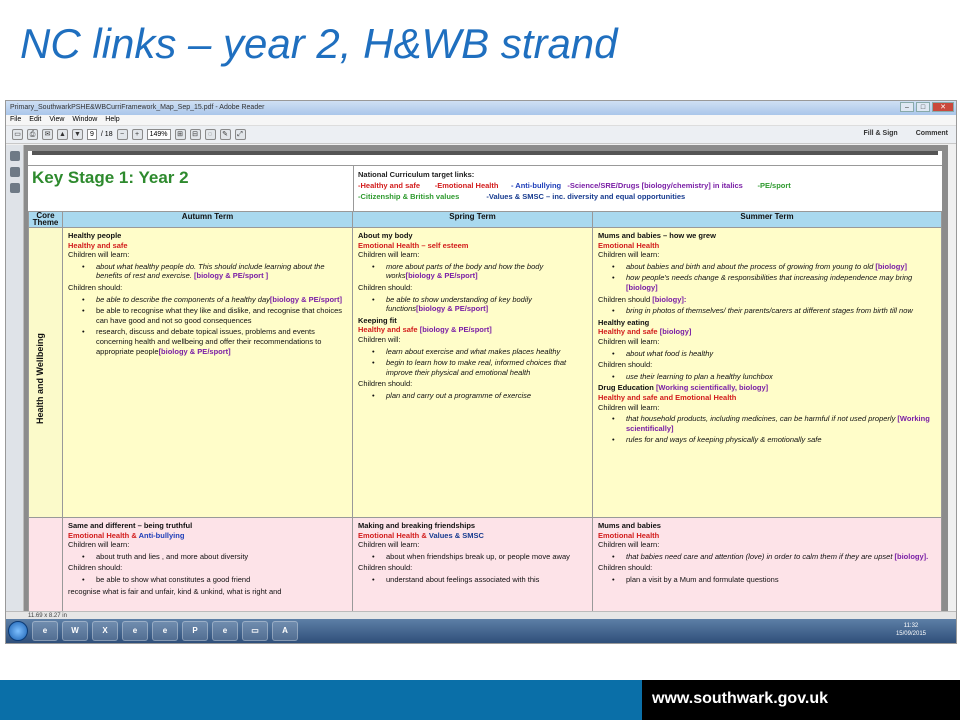 This screenshot has height=720, width=960. What do you see at coordinates (32, 134) in the screenshot?
I see `print-icon: ⎙` at bounding box center [32, 134].